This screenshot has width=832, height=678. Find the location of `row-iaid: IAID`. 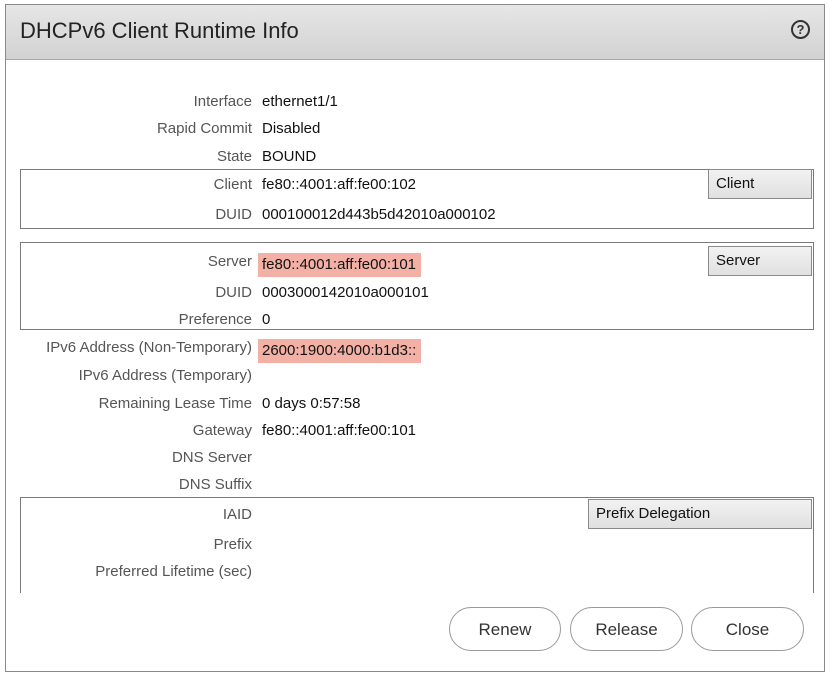

row-iaid: IAID is located at coordinates (416, 515).